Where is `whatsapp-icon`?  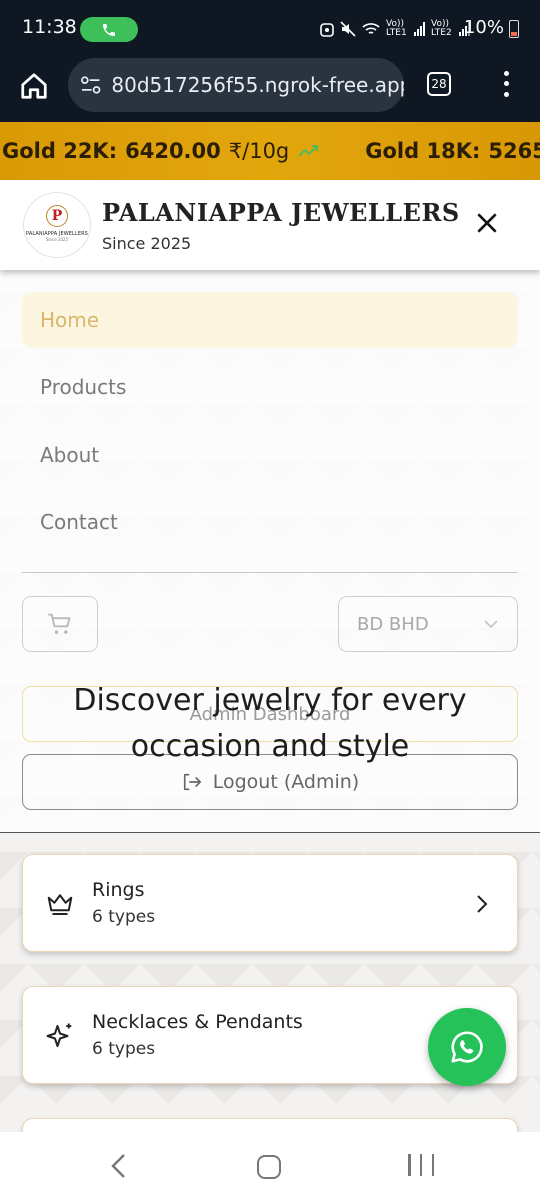 whatsapp-icon is located at coordinates (467, 1047).